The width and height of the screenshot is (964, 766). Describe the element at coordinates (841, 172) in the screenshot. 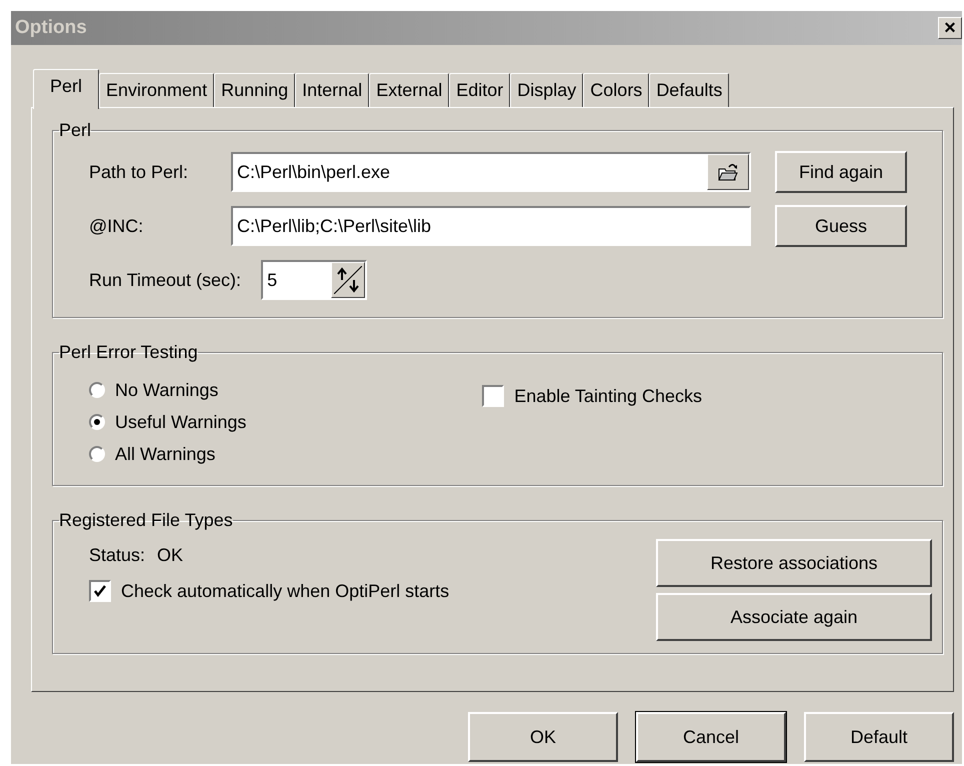

I see `find-again-button: Find again` at that location.